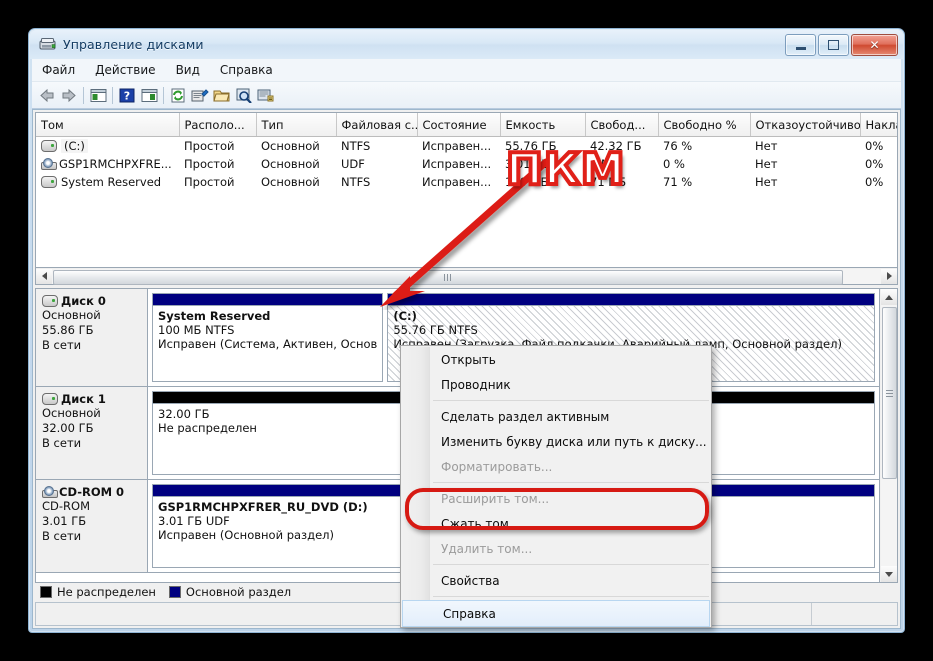 This screenshot has width=933, height=661. I want to click on disk-type: CD-ROM, so click(66, 506).